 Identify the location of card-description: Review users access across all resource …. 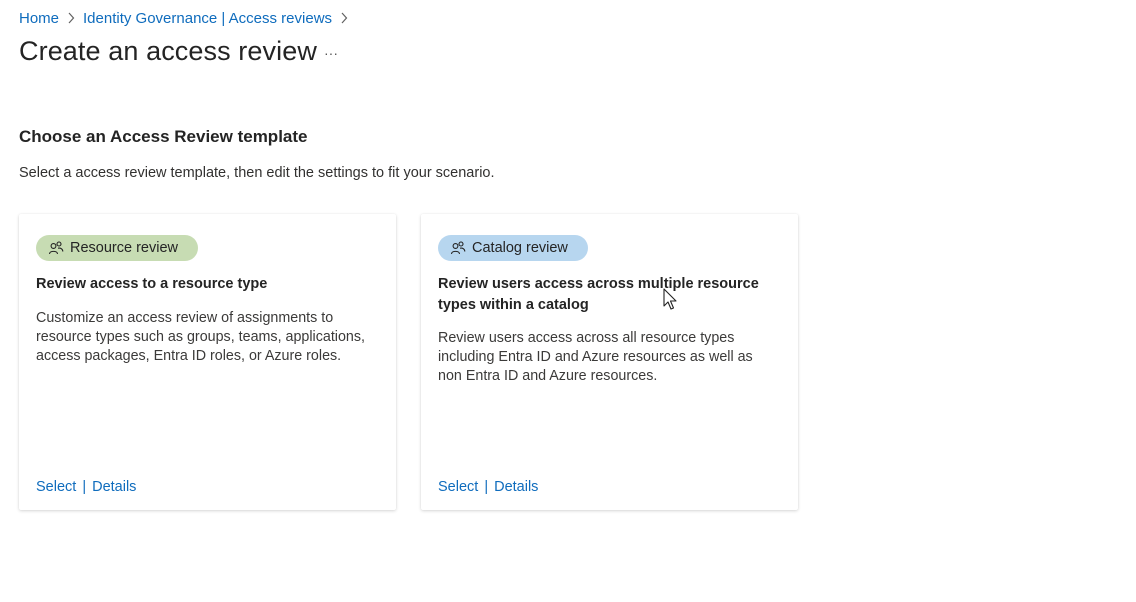
(595, 357).